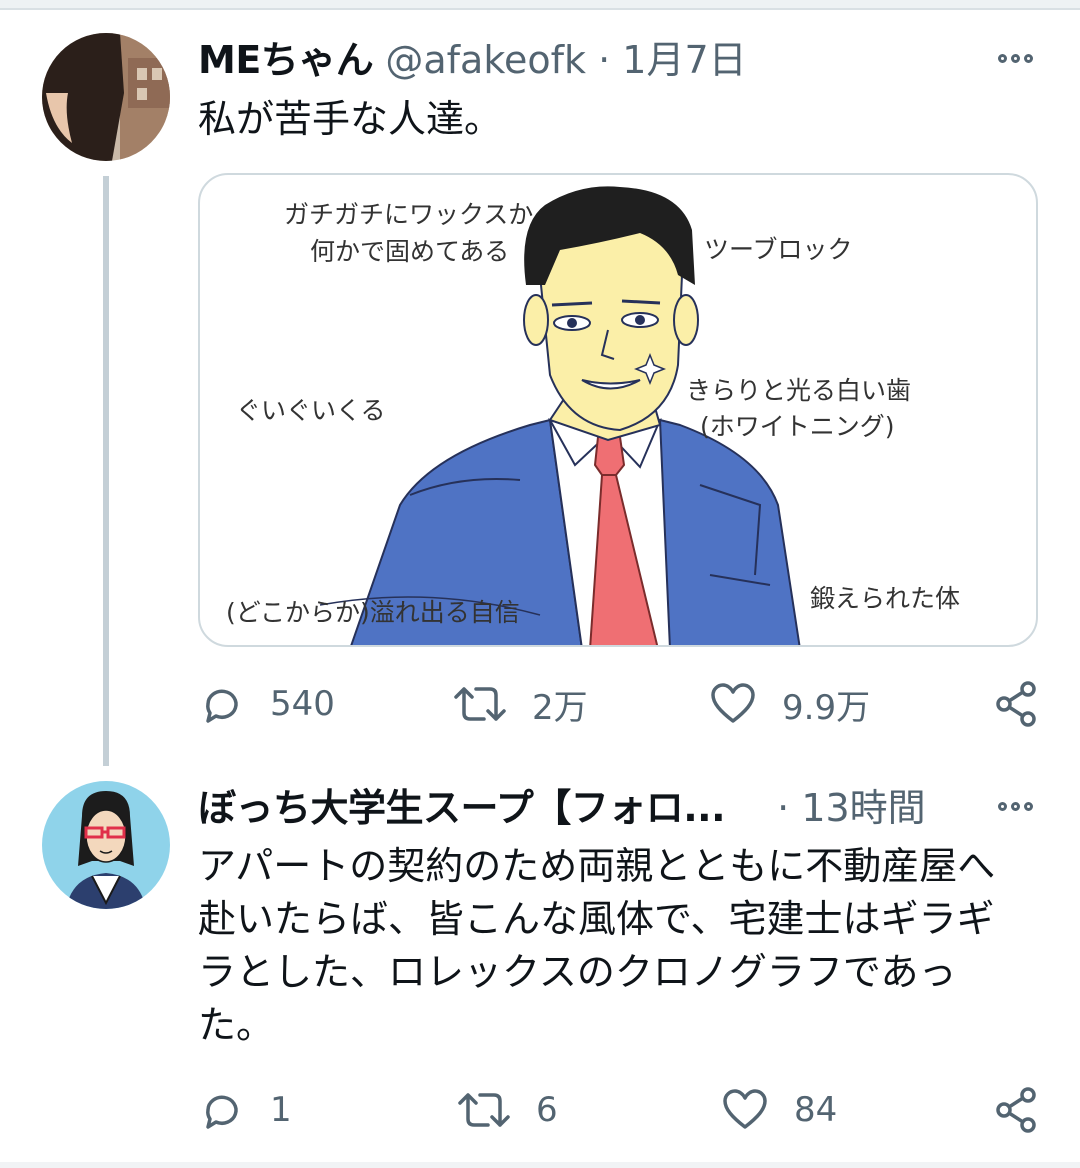 The image size is (1080, 1168). Describe the element at coordinates (302, 704) in the screenshot. I see `reply-count: 540` at that location.